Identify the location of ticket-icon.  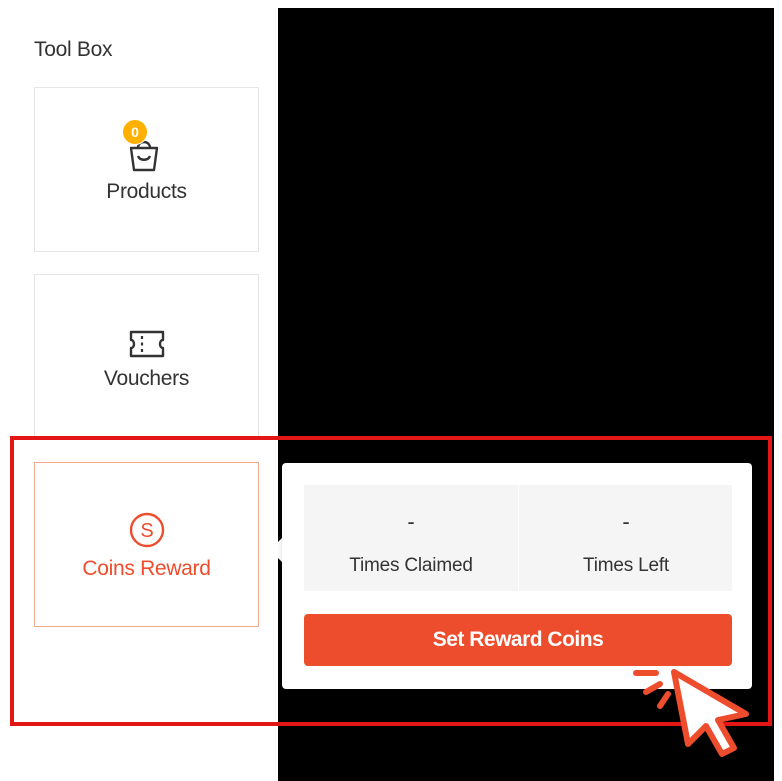
(146, 344).